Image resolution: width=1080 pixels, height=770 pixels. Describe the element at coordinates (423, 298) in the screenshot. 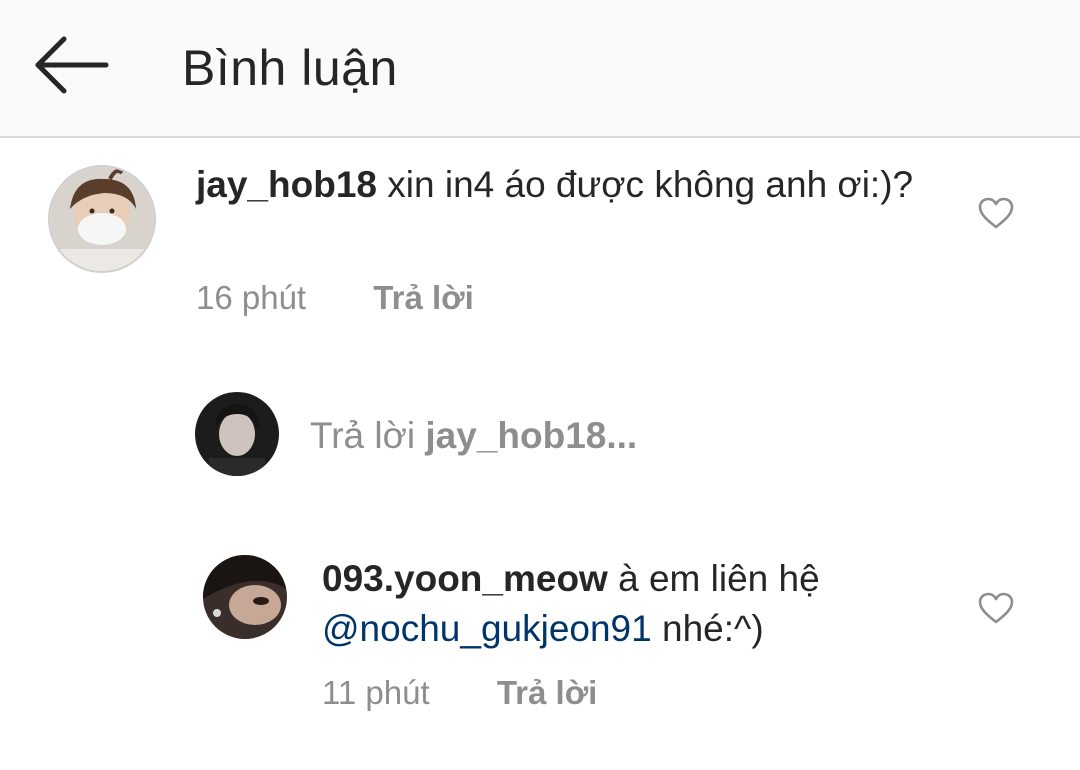

I see `reply-button: Trả lời` at that location.